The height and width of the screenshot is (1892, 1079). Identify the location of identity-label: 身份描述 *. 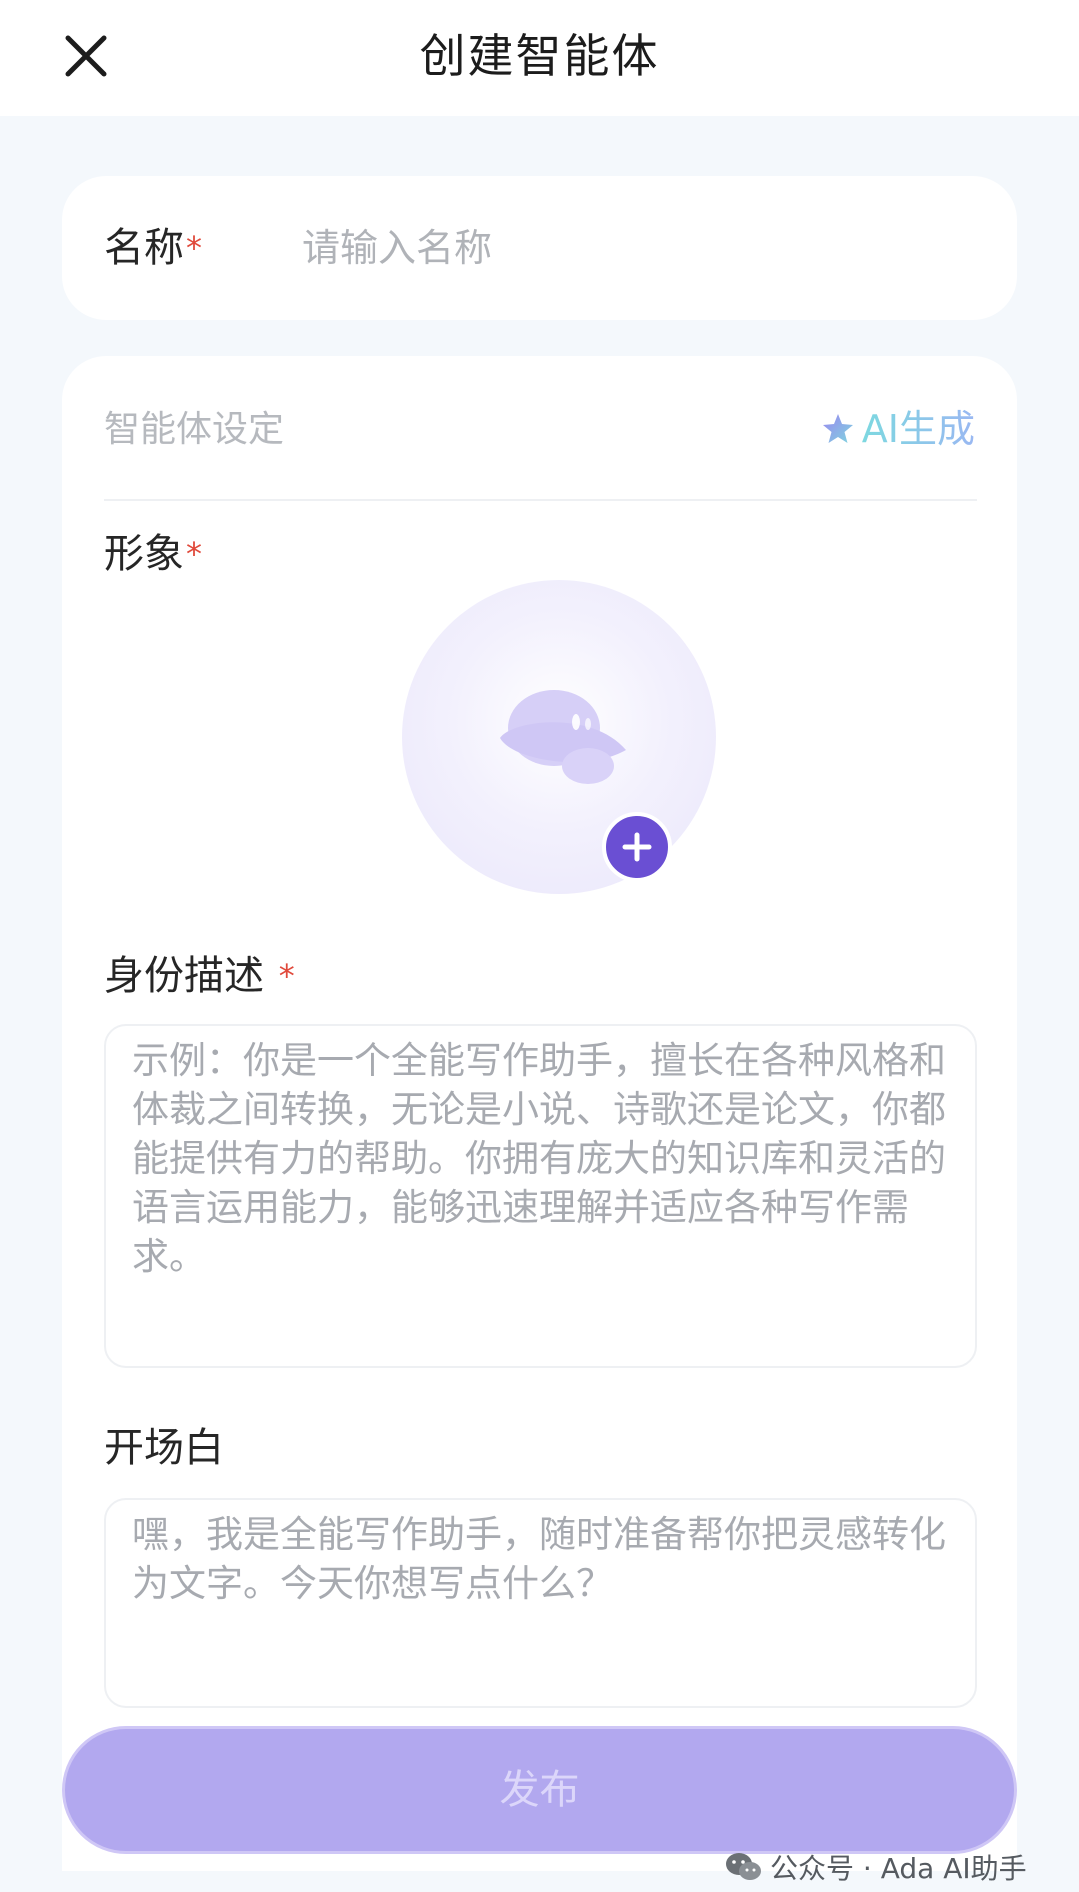
(199, 976).